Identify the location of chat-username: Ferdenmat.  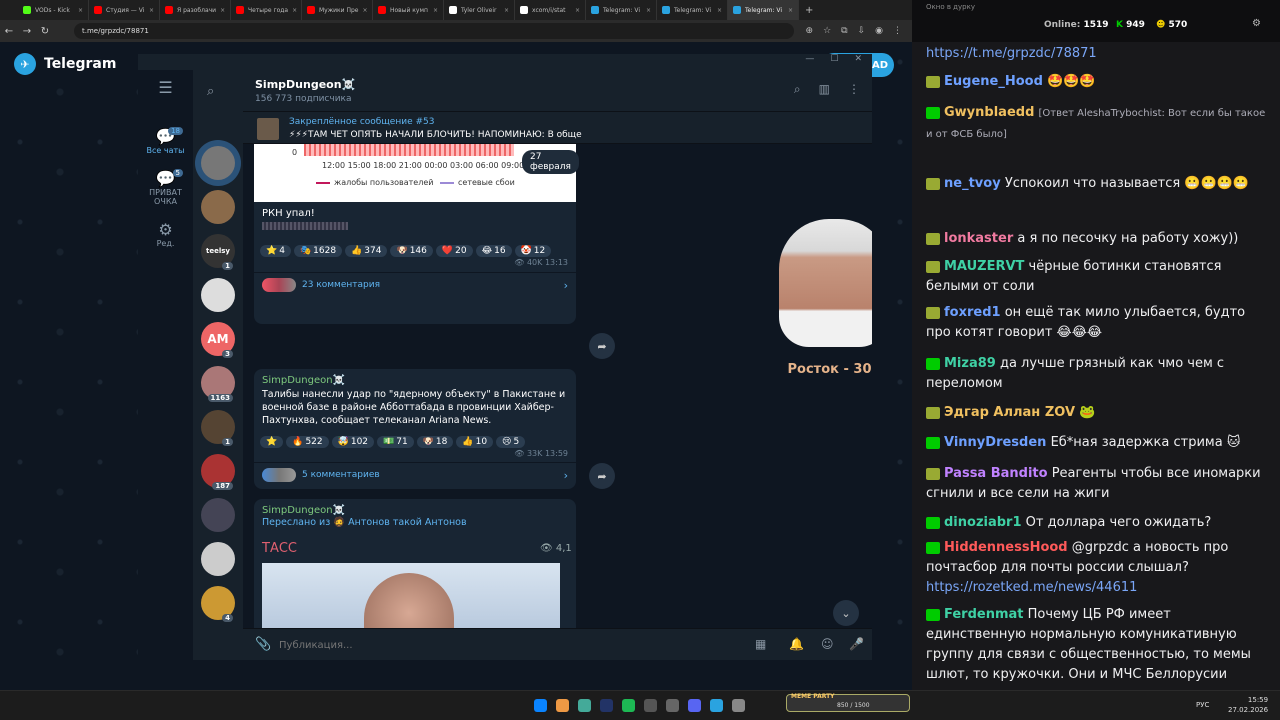
(984, 614).